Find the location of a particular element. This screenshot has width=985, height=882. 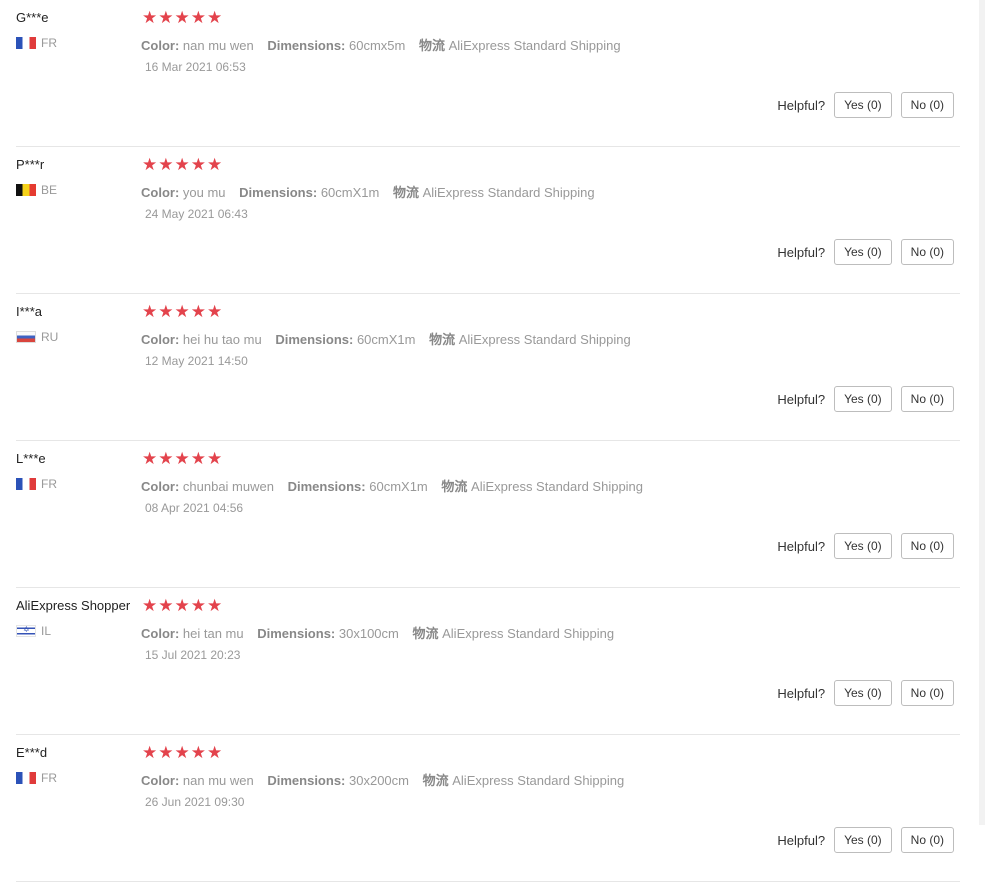

attr-color: Color: hei hu tao mu is located at coordinates (201, 339).